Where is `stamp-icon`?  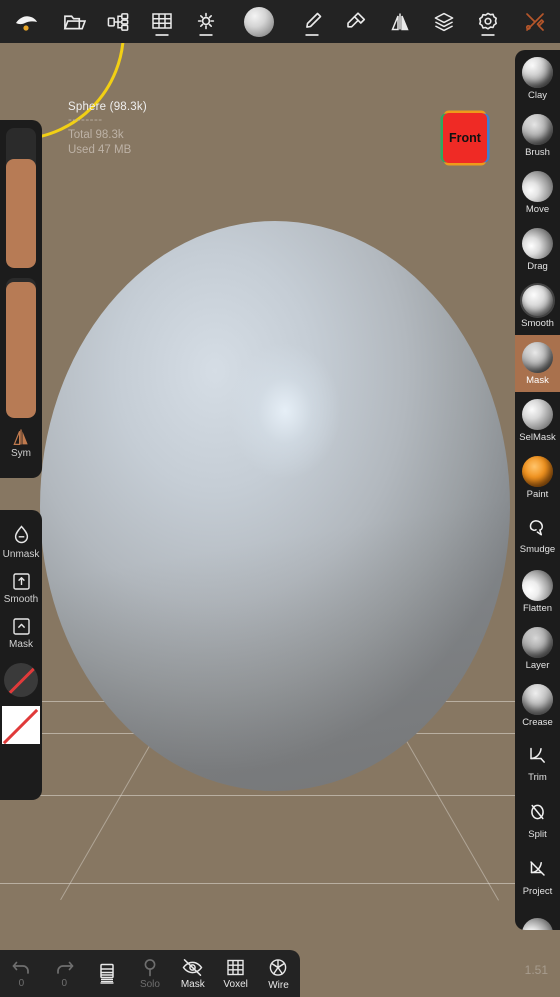
stamp-icon is located at coordinates (356, 21).